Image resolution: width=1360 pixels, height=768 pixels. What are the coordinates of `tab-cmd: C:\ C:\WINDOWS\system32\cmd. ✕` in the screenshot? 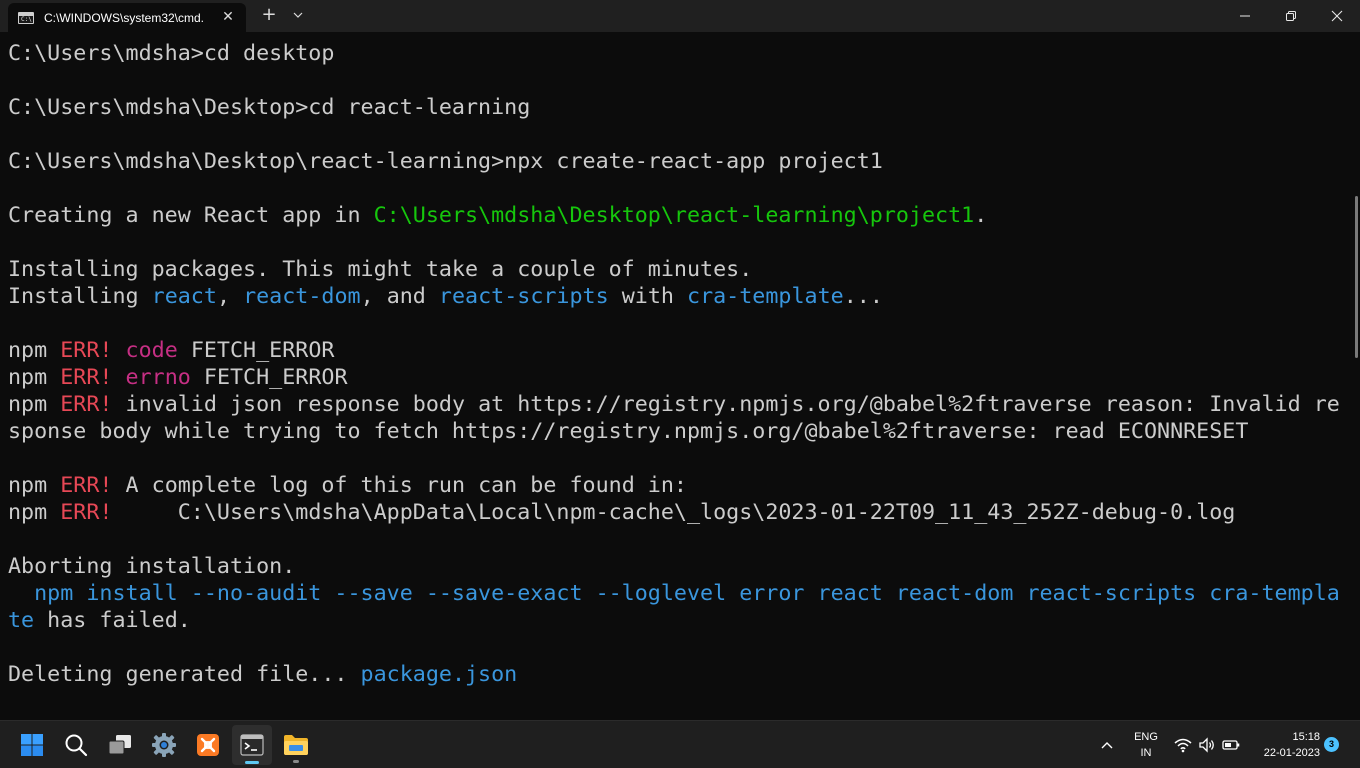 It's located at (127, 17).